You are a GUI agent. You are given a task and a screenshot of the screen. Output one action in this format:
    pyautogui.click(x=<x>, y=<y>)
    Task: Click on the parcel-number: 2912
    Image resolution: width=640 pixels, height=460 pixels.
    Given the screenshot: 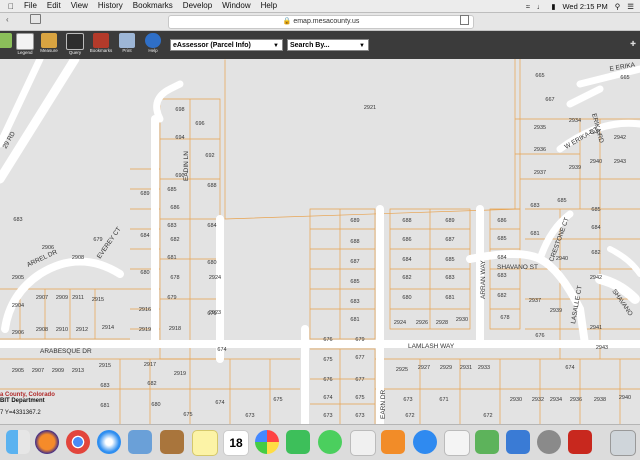 What is the action you would take?
    pyautogui.click(x=82, y=330)
    